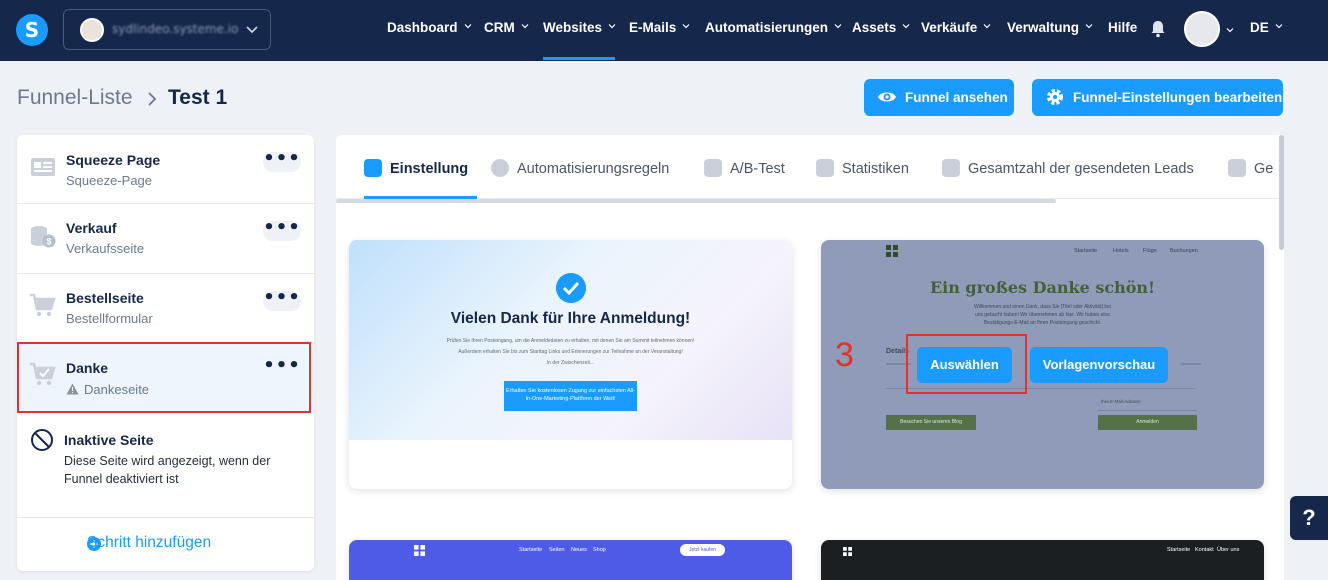 The width and height of the screenshot is (1328, 580). Describe the element at coordinates (579, 550) in the screenshot. I see `template-nav-item: Neues` at that location.